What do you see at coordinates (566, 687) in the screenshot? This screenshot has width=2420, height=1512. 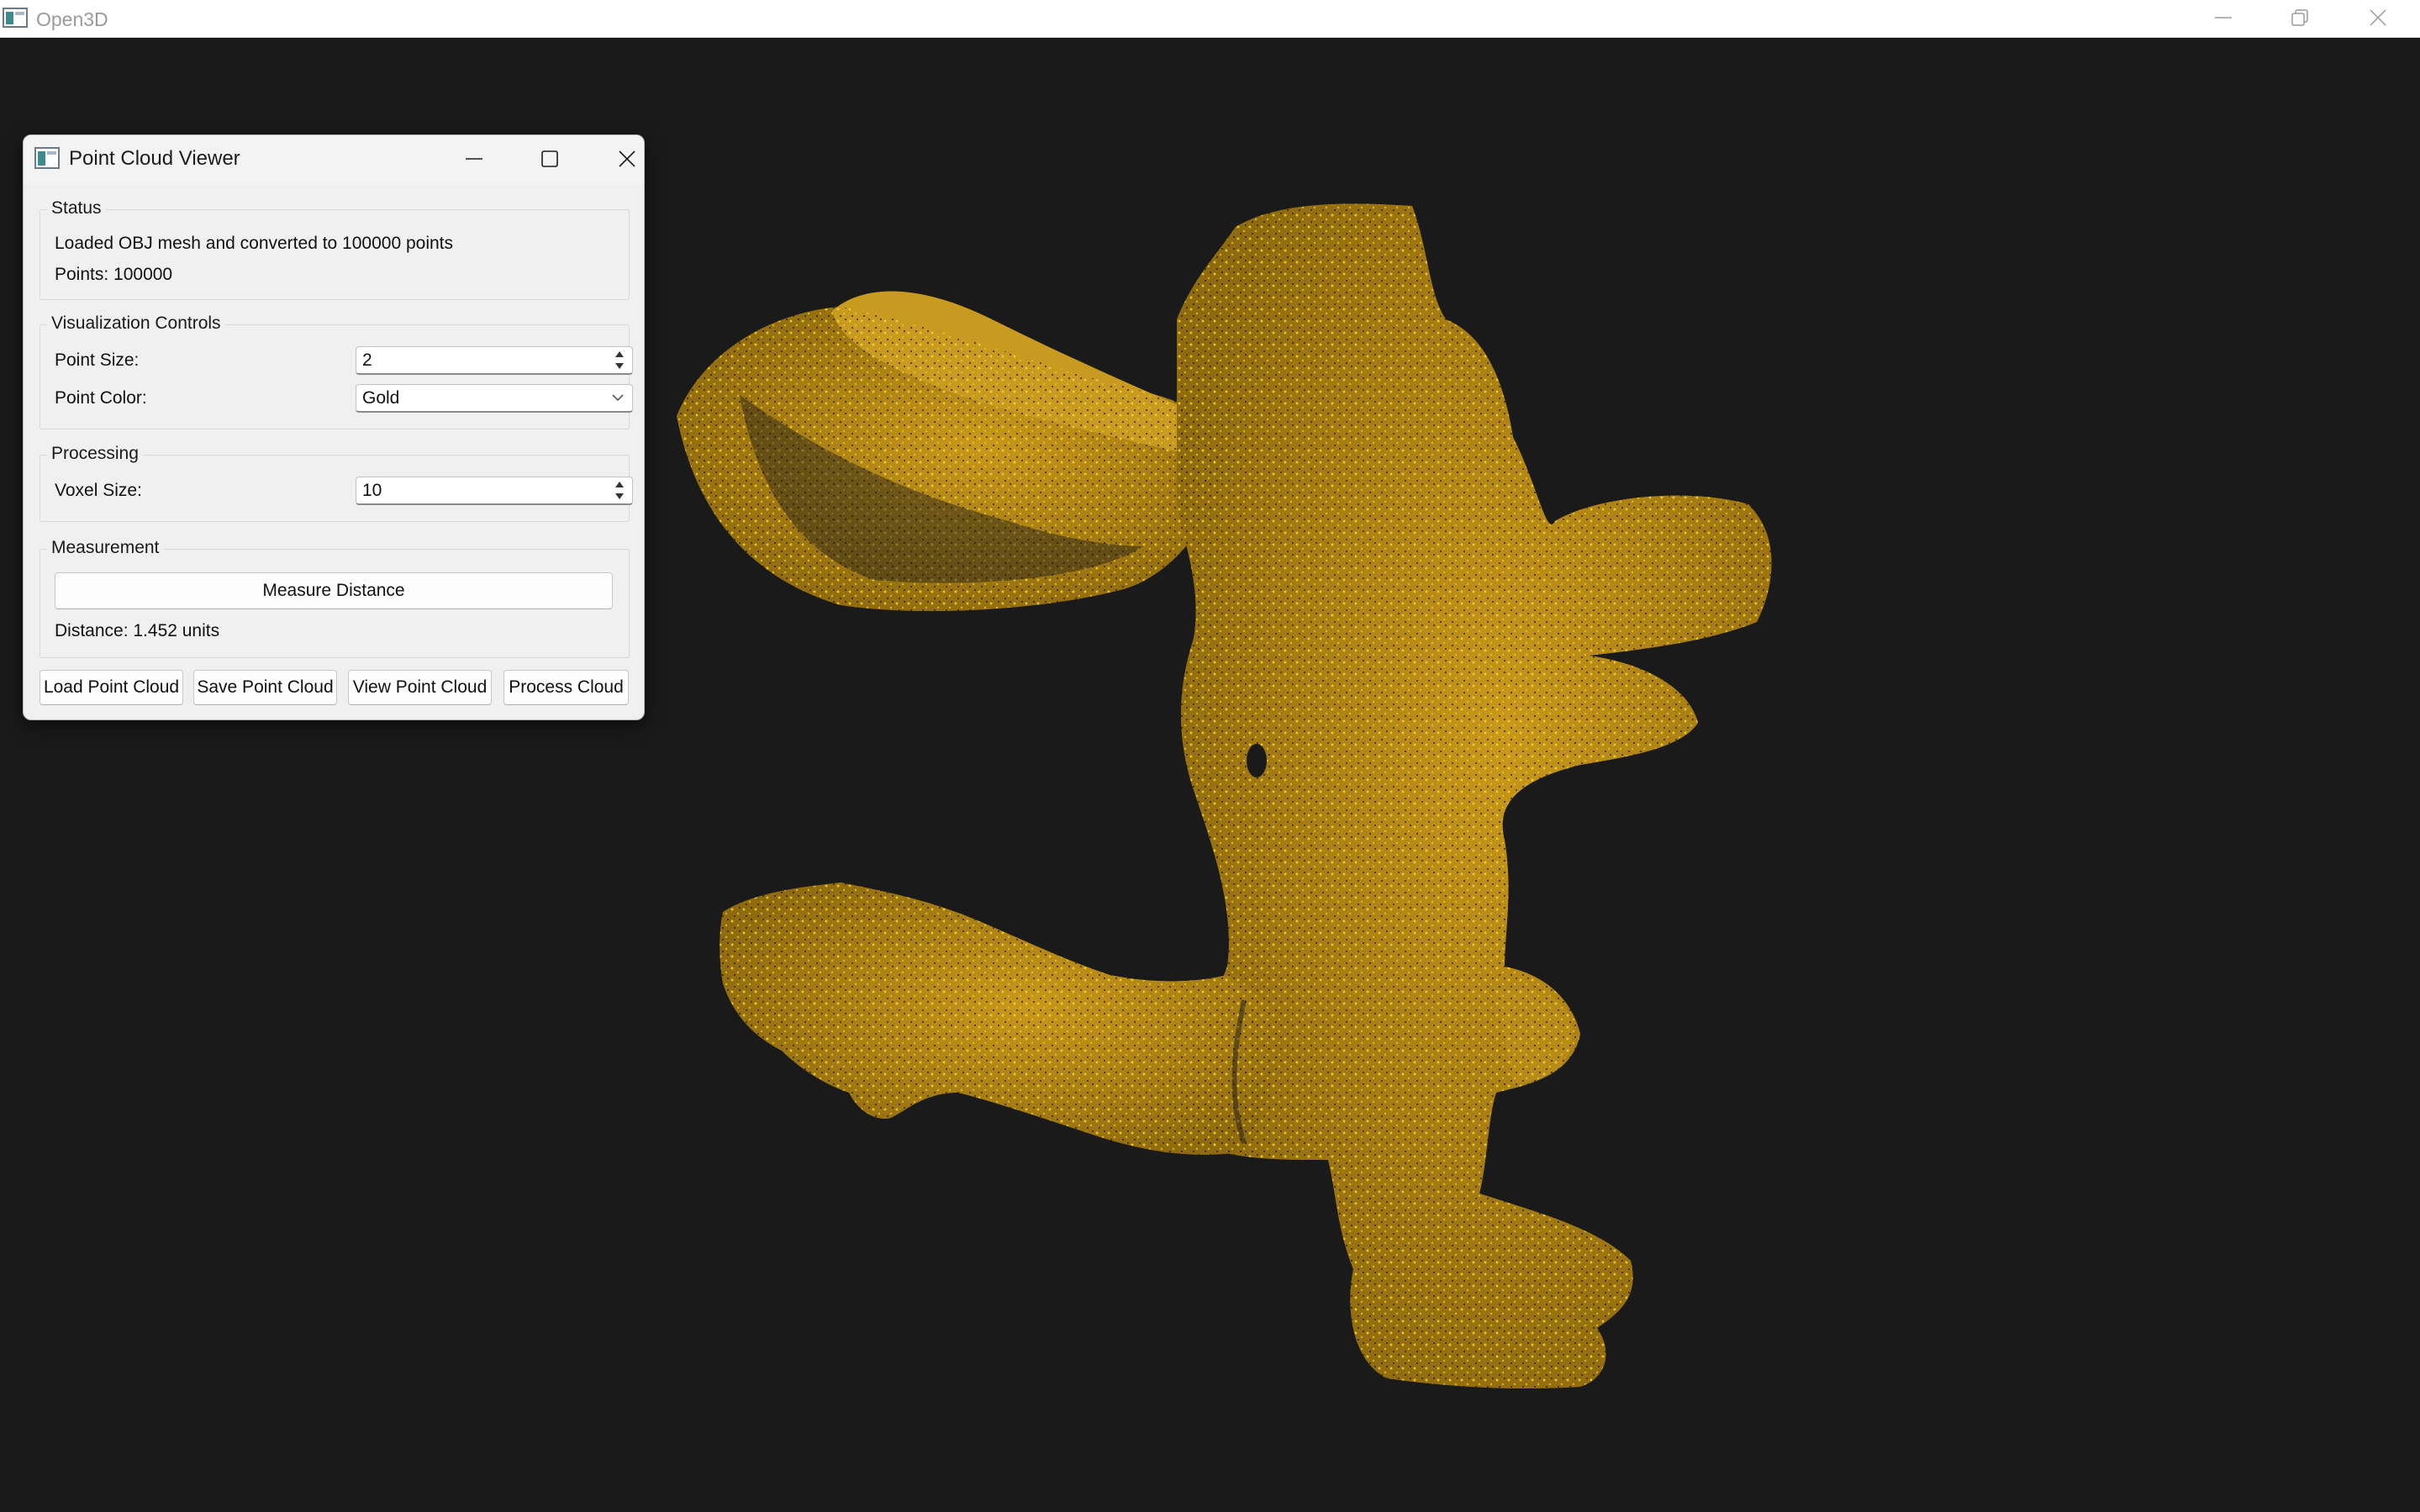 I see `process-cloud-button: Process Cloud` at bounding box center [566, 687].